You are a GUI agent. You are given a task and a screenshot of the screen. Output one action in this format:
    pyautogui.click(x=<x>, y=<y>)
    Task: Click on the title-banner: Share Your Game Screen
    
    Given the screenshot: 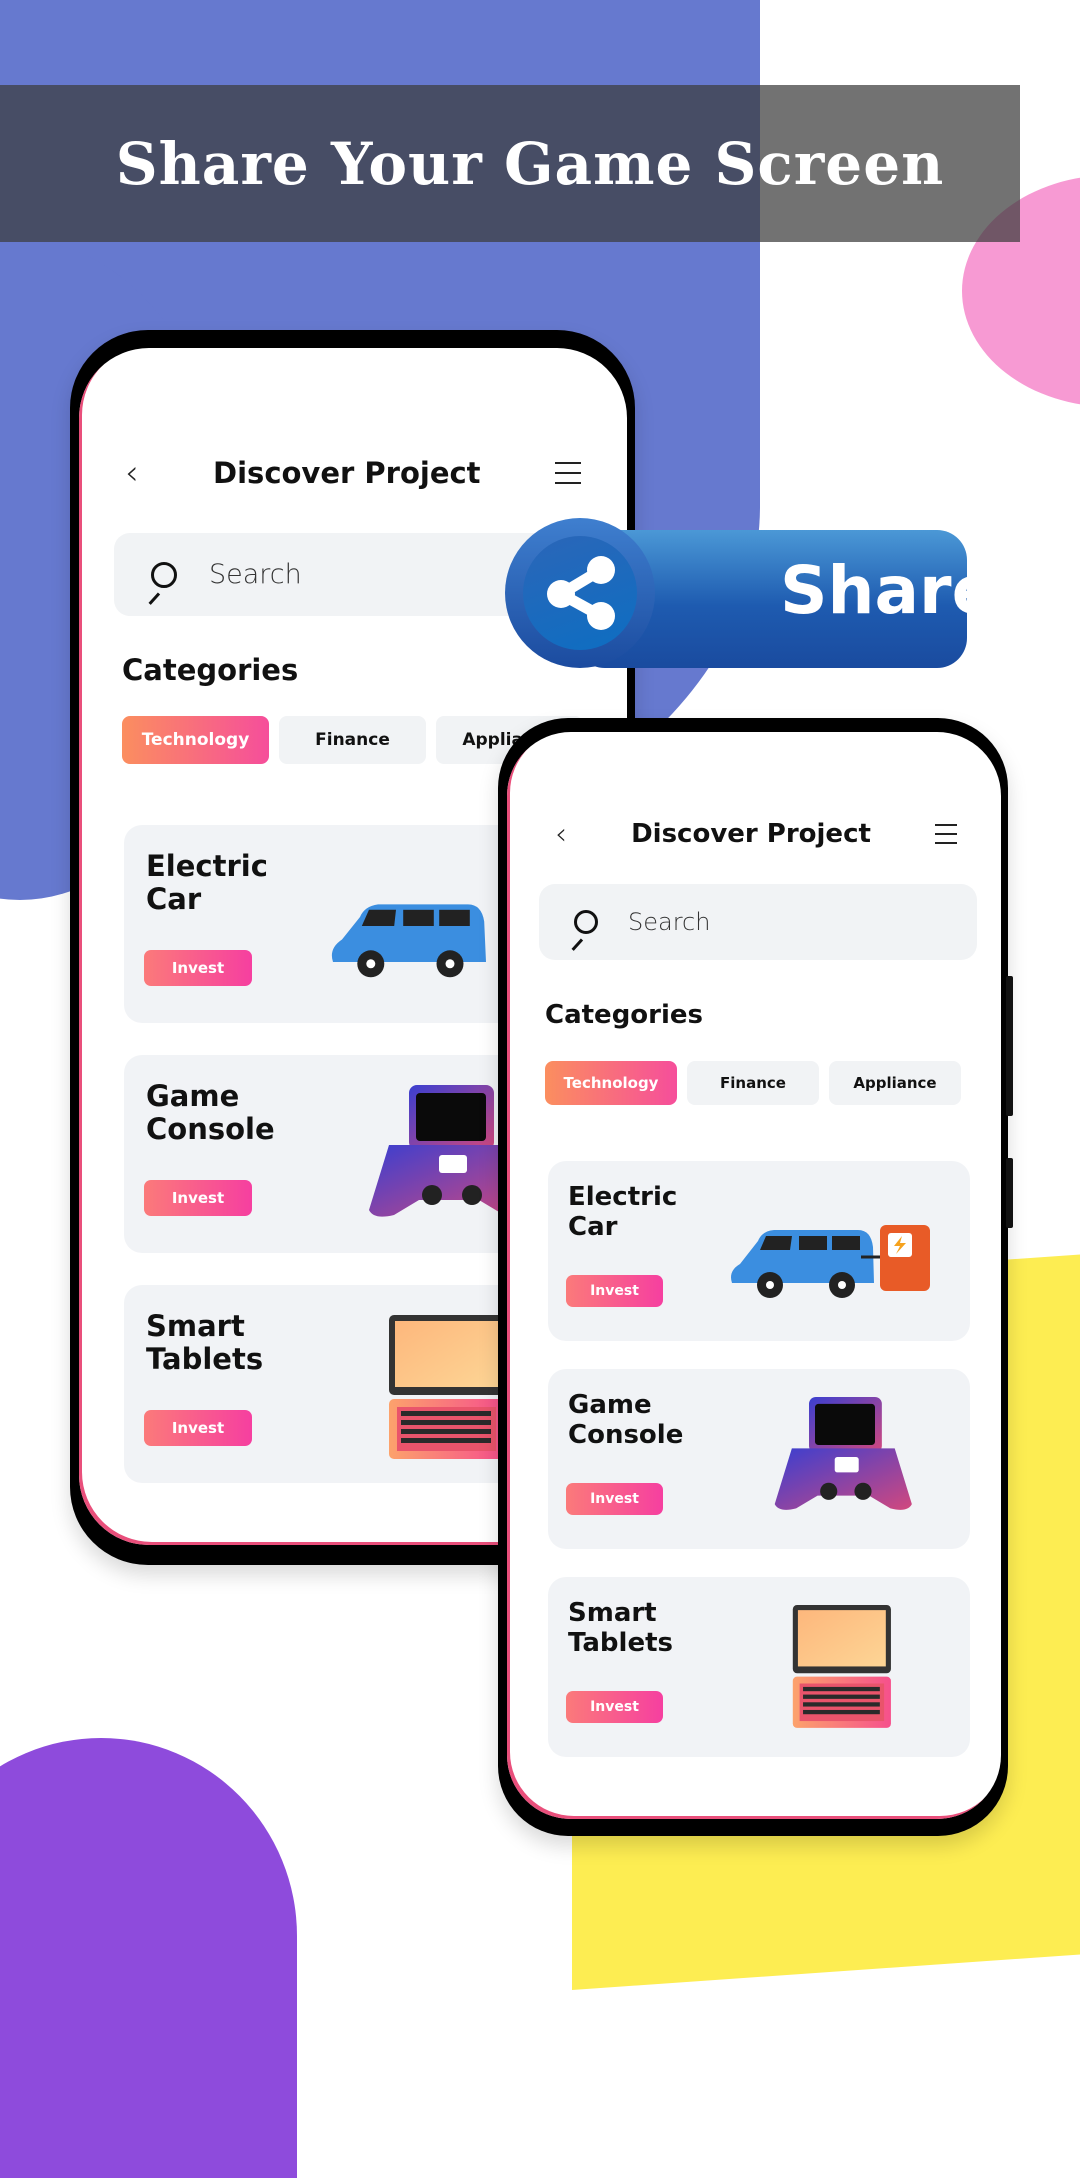 What is the action you would take?
    pyautogui.click(x=510, y=163)
    